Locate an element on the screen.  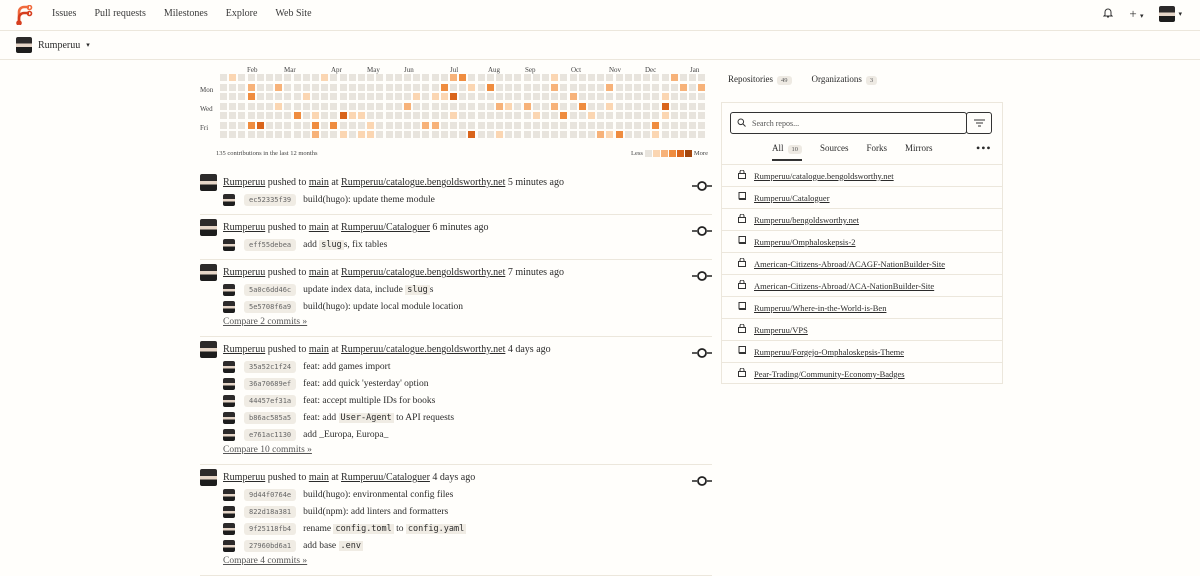
repo-item: Rumperuu/Omphaloskepsis-2 is located at coordinates (862, 241).